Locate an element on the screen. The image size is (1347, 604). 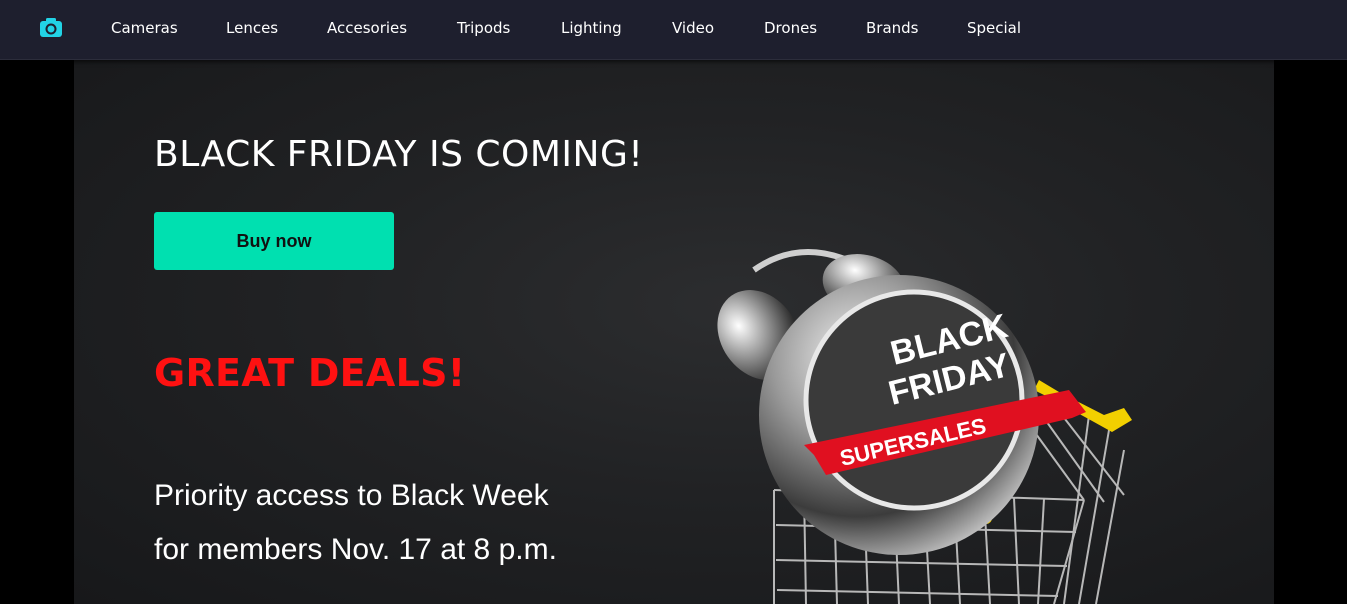
nav-item-tripods: Tripods is located at coordinates (483, 28).